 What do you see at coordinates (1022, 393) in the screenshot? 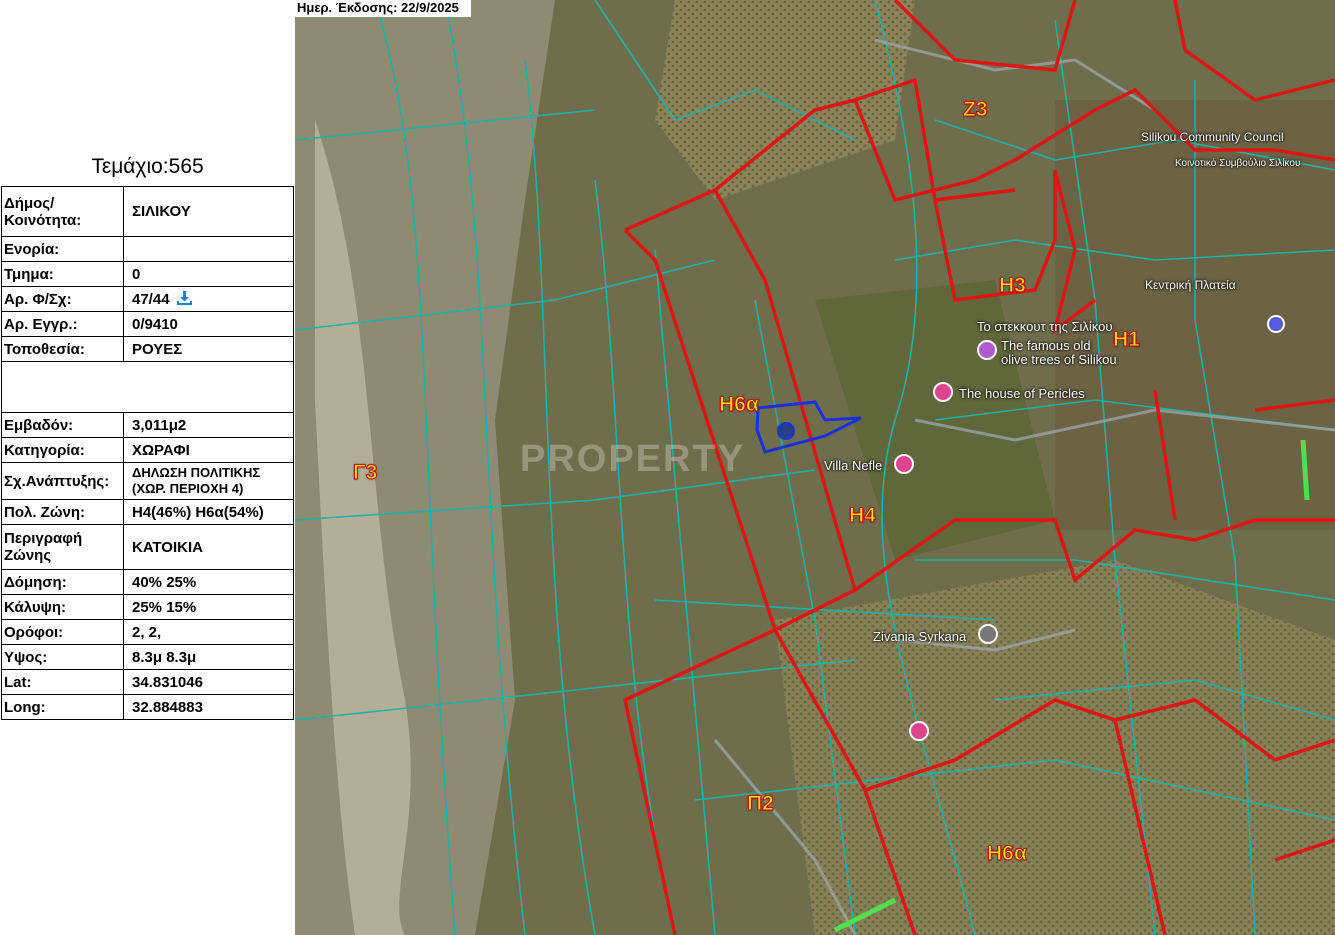
I see `poi-label-pericles: The house of Pericles` at bounding box center [1022, 393].